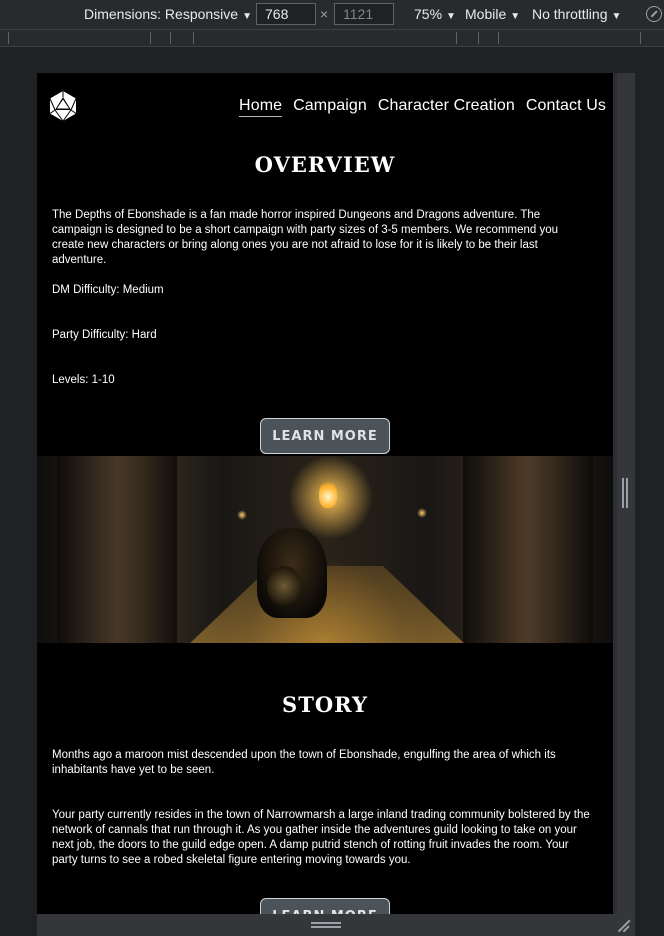 The height and width of the screenshot is (936, 664). Describe the element at coordinates (108, 290) in the screenshot. I see `dm-difficulty: DM Difficulty: Medium` at that location.